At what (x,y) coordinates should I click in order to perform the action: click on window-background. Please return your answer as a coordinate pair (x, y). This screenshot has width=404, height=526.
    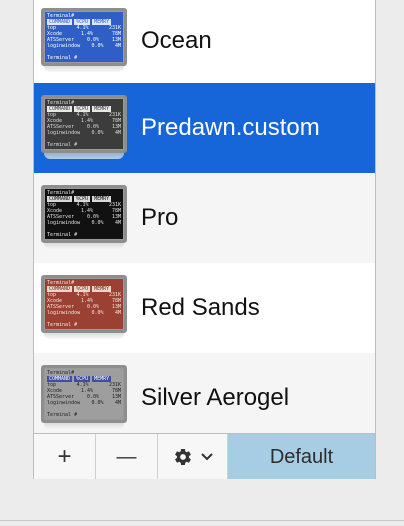
    Looking at the image, I should click on (16, 502).